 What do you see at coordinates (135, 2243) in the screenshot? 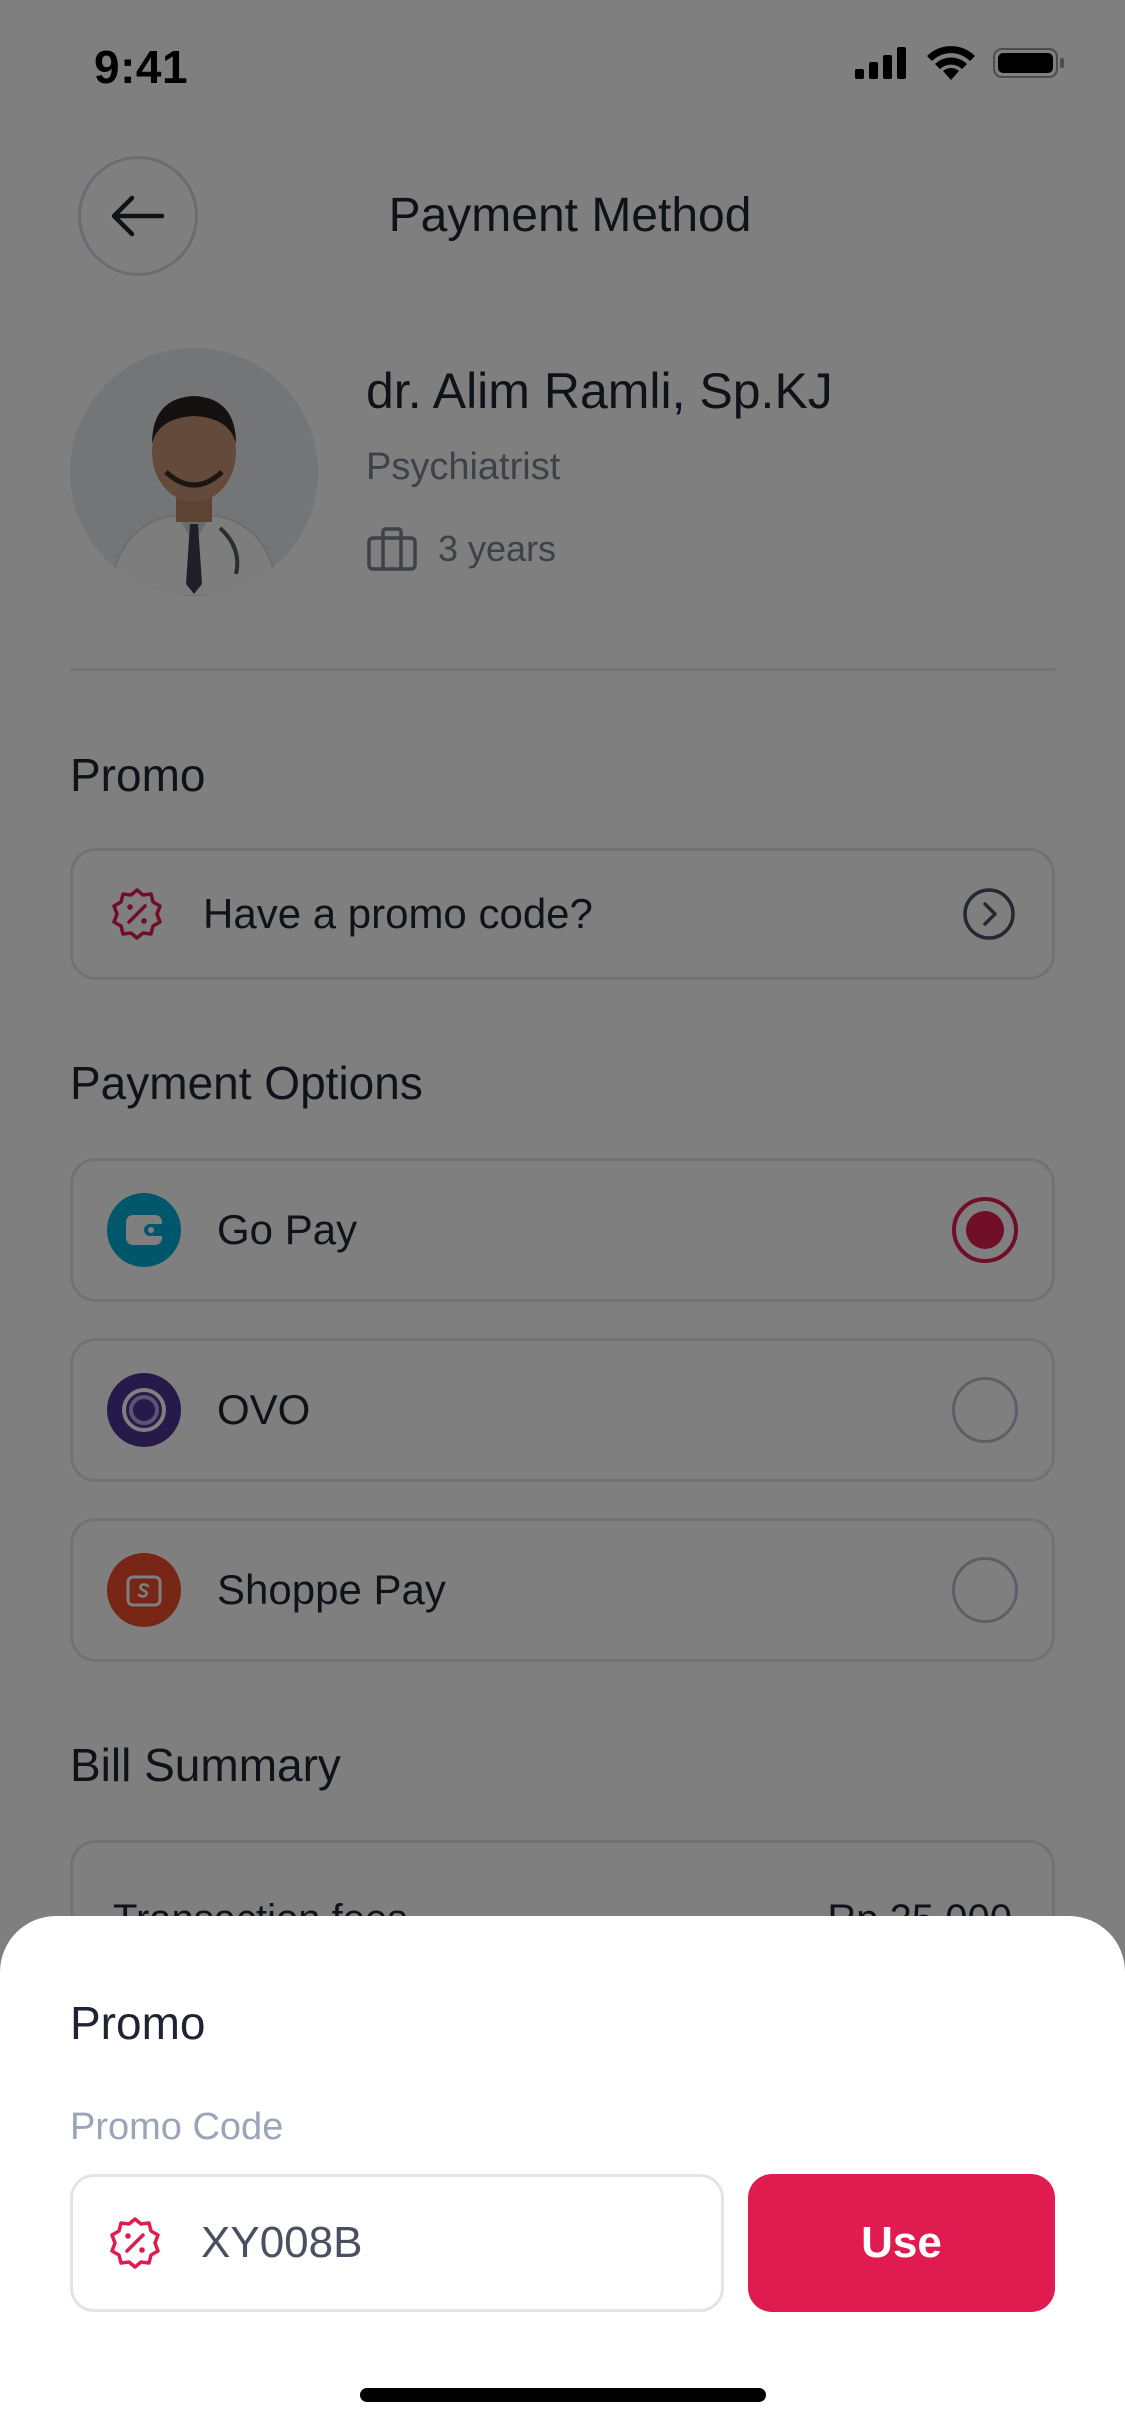
I see `discount-badge-icon` at bounding box center [135, 2243].